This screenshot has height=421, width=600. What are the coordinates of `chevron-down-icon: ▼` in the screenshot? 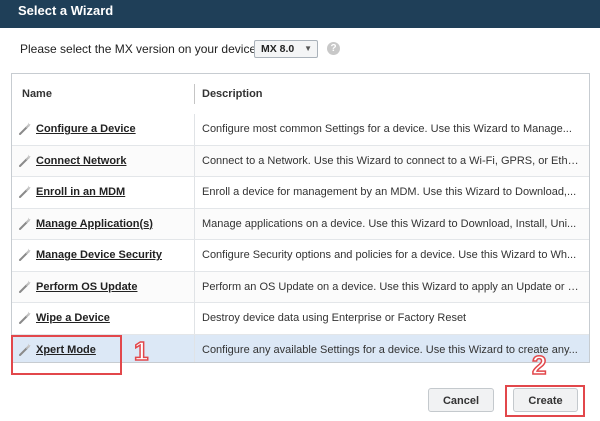 It's located at (308, 48).